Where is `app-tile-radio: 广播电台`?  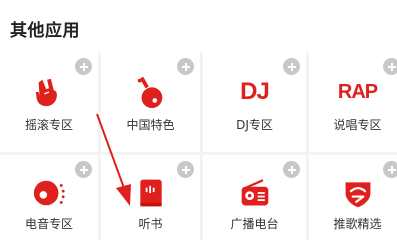
app-tile-radio: 广播电台 is located at coordinates (254, 199).